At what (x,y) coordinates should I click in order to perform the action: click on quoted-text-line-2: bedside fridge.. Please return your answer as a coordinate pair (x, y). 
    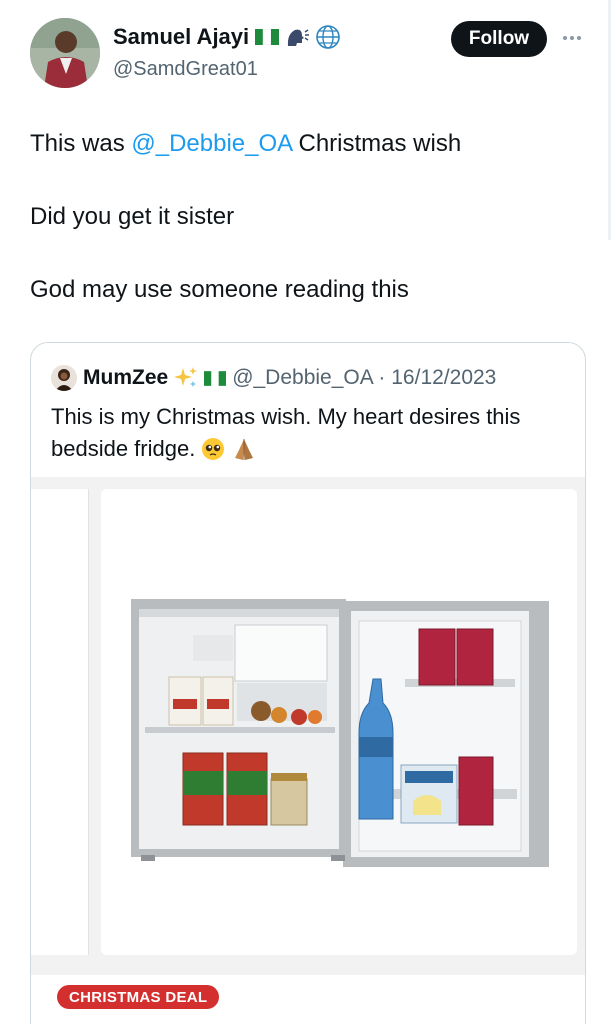
    Looking at the image, I should click on (123, 448).